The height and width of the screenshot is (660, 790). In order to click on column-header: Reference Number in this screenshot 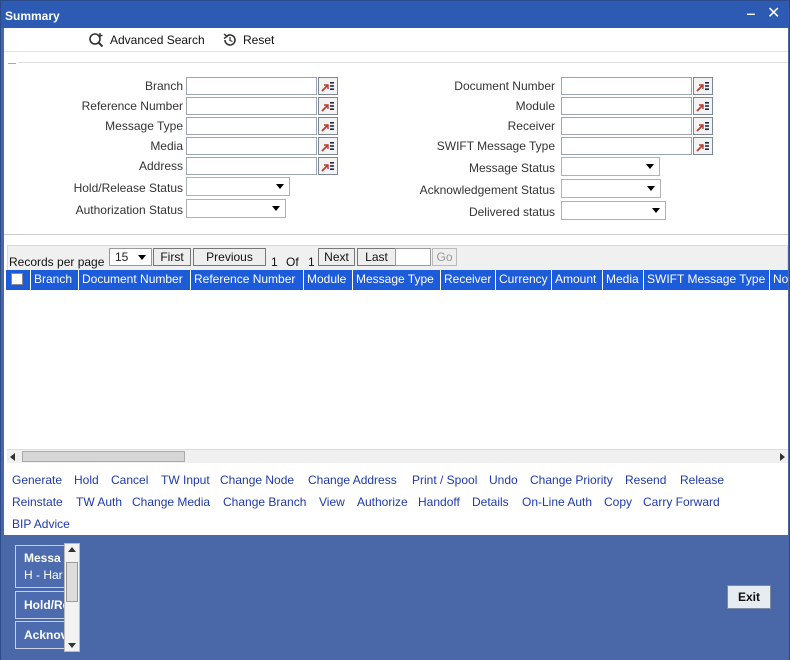, I will do `click(246, 280)`.